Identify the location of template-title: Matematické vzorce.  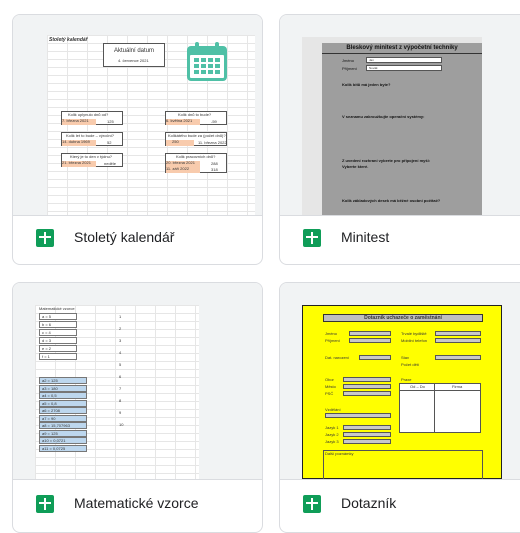
(136, 503).